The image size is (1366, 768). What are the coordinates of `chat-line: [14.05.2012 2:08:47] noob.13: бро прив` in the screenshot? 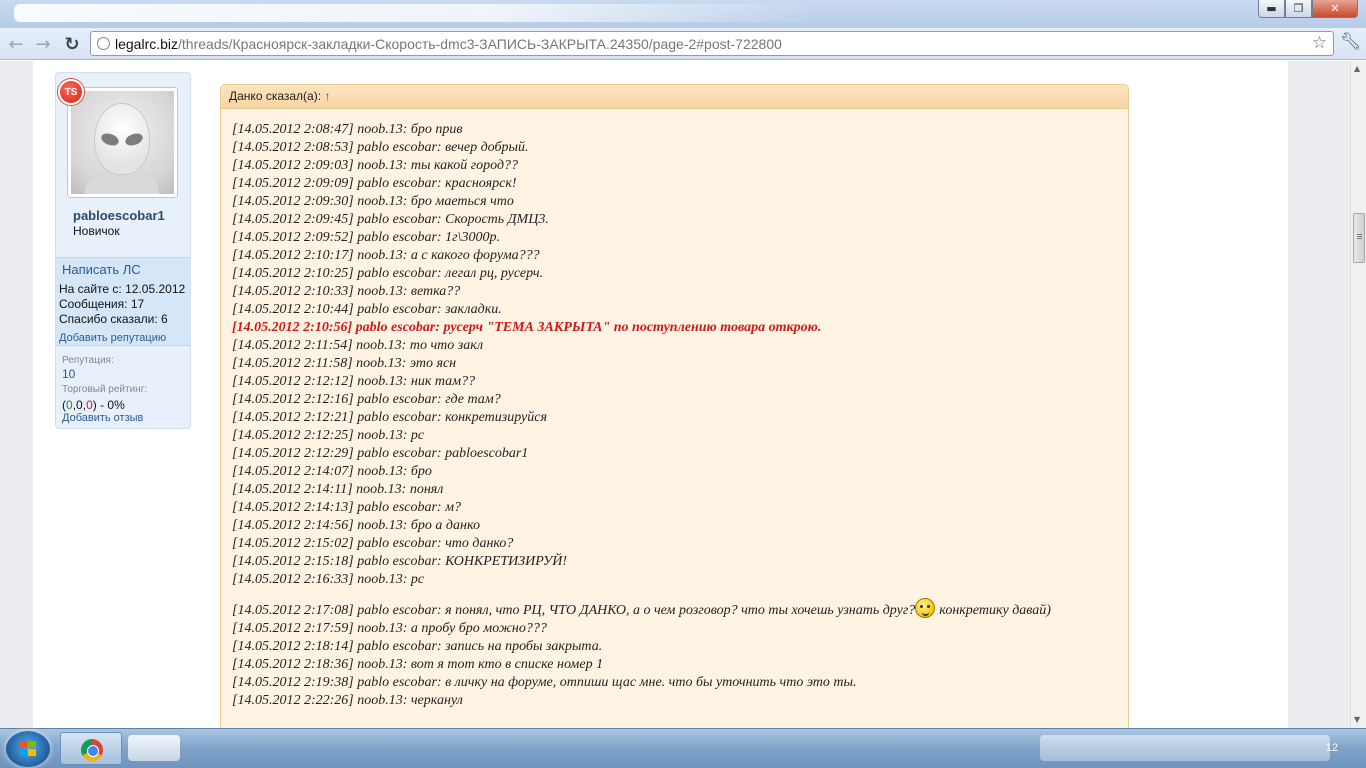 It's located at (347, 129).